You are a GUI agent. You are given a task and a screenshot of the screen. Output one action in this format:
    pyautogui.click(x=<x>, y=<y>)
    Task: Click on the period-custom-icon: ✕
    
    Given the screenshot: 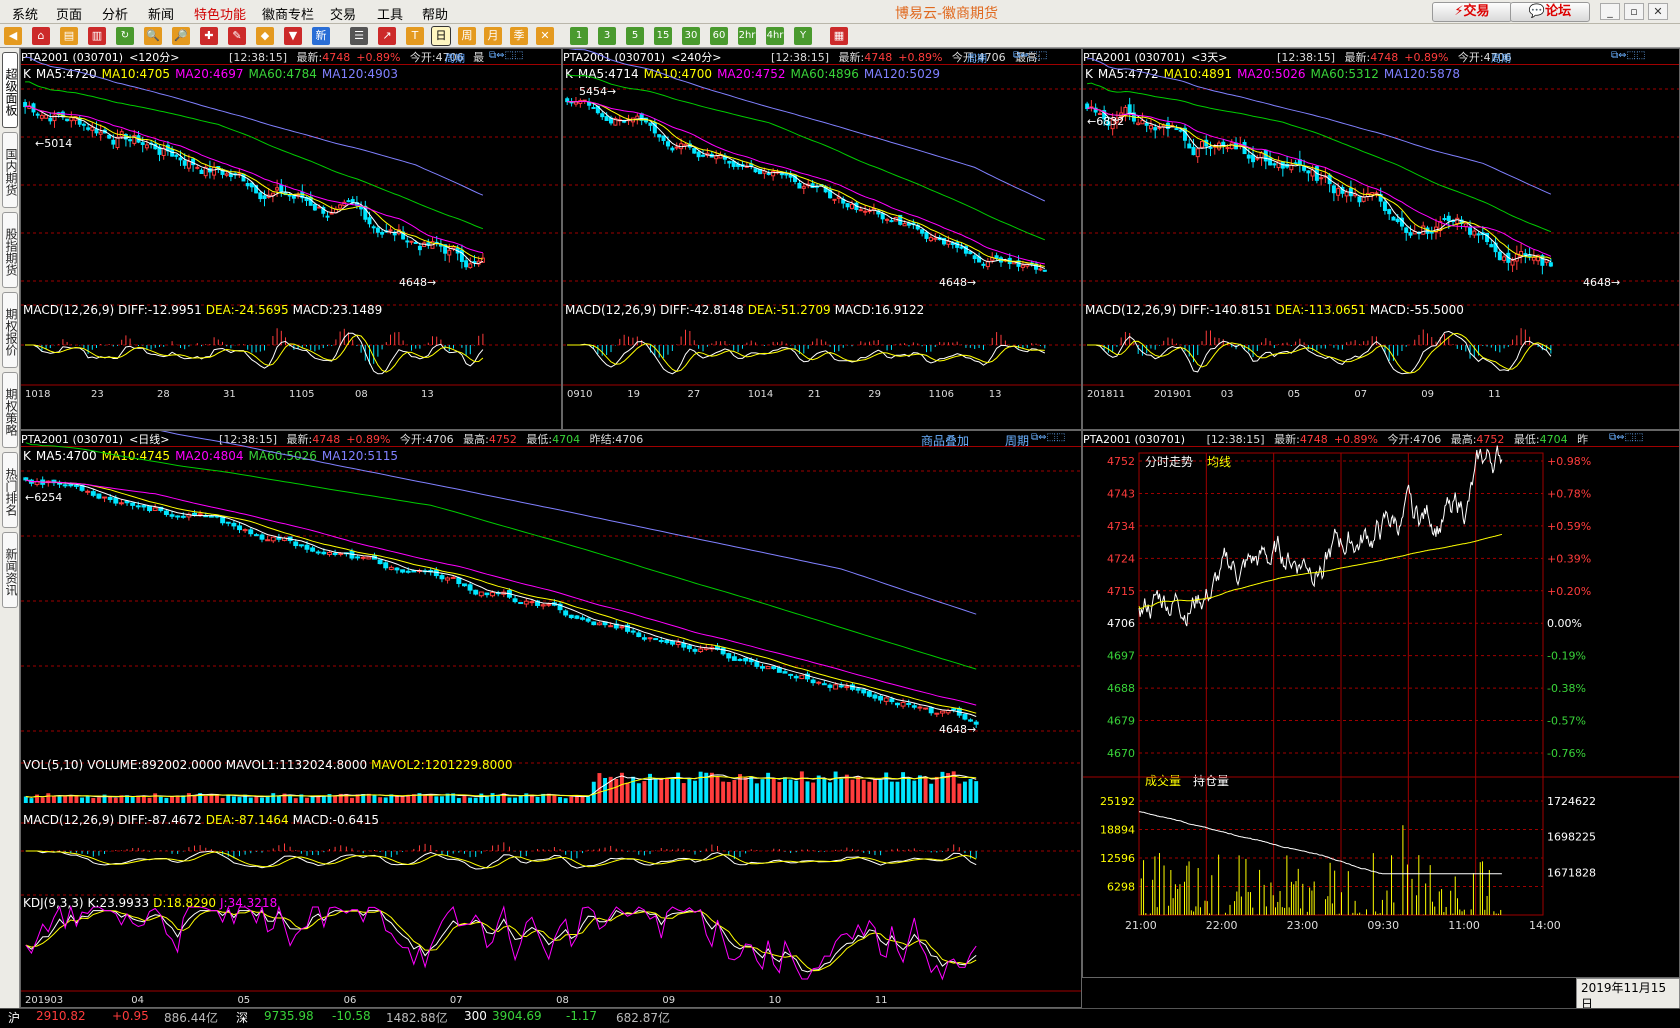 What is the action you would take?
    pyautogui.click(x=545, y=36)
    